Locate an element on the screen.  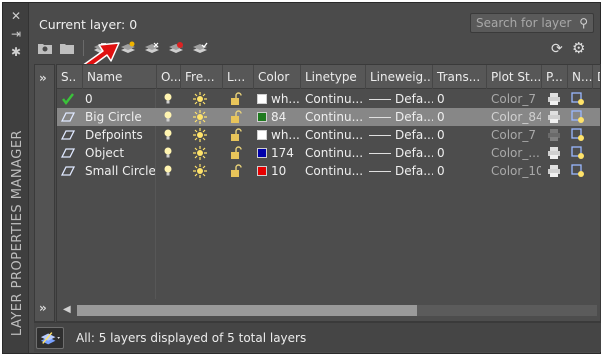
scroll-left-arrow-icon: ◀ is located at coordinates (67, 309).